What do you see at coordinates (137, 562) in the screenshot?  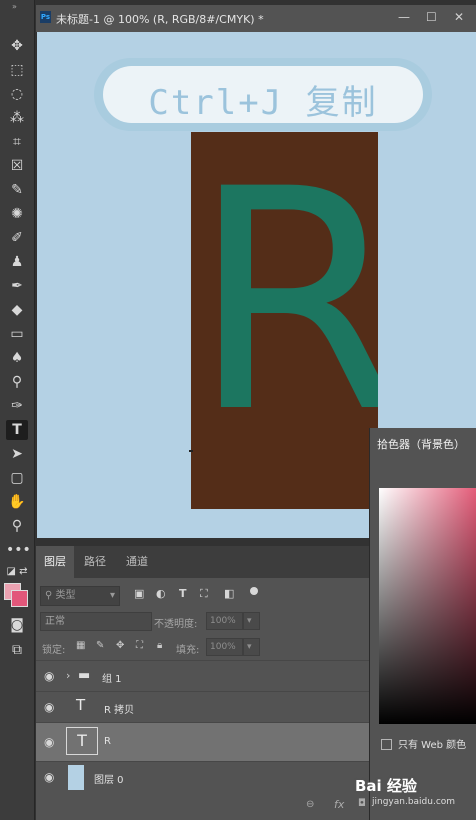 I see `tab-channels: 通道` at bounding box center [137, 562].